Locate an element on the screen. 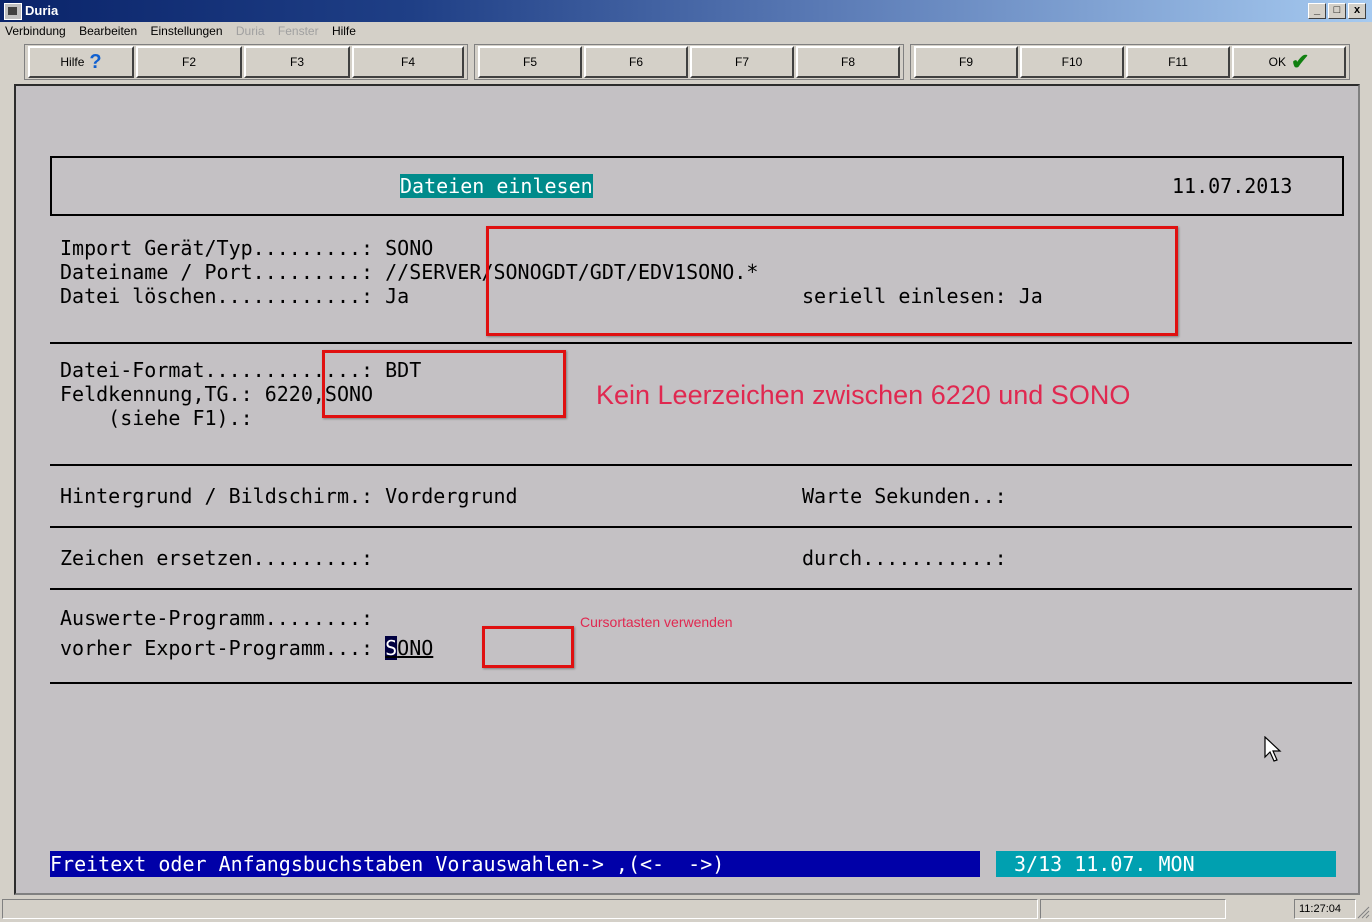 The height and width of the screenshot is (922, 1372). window-titlebar: Duria _ □ x is located at coordinates (686, 11).